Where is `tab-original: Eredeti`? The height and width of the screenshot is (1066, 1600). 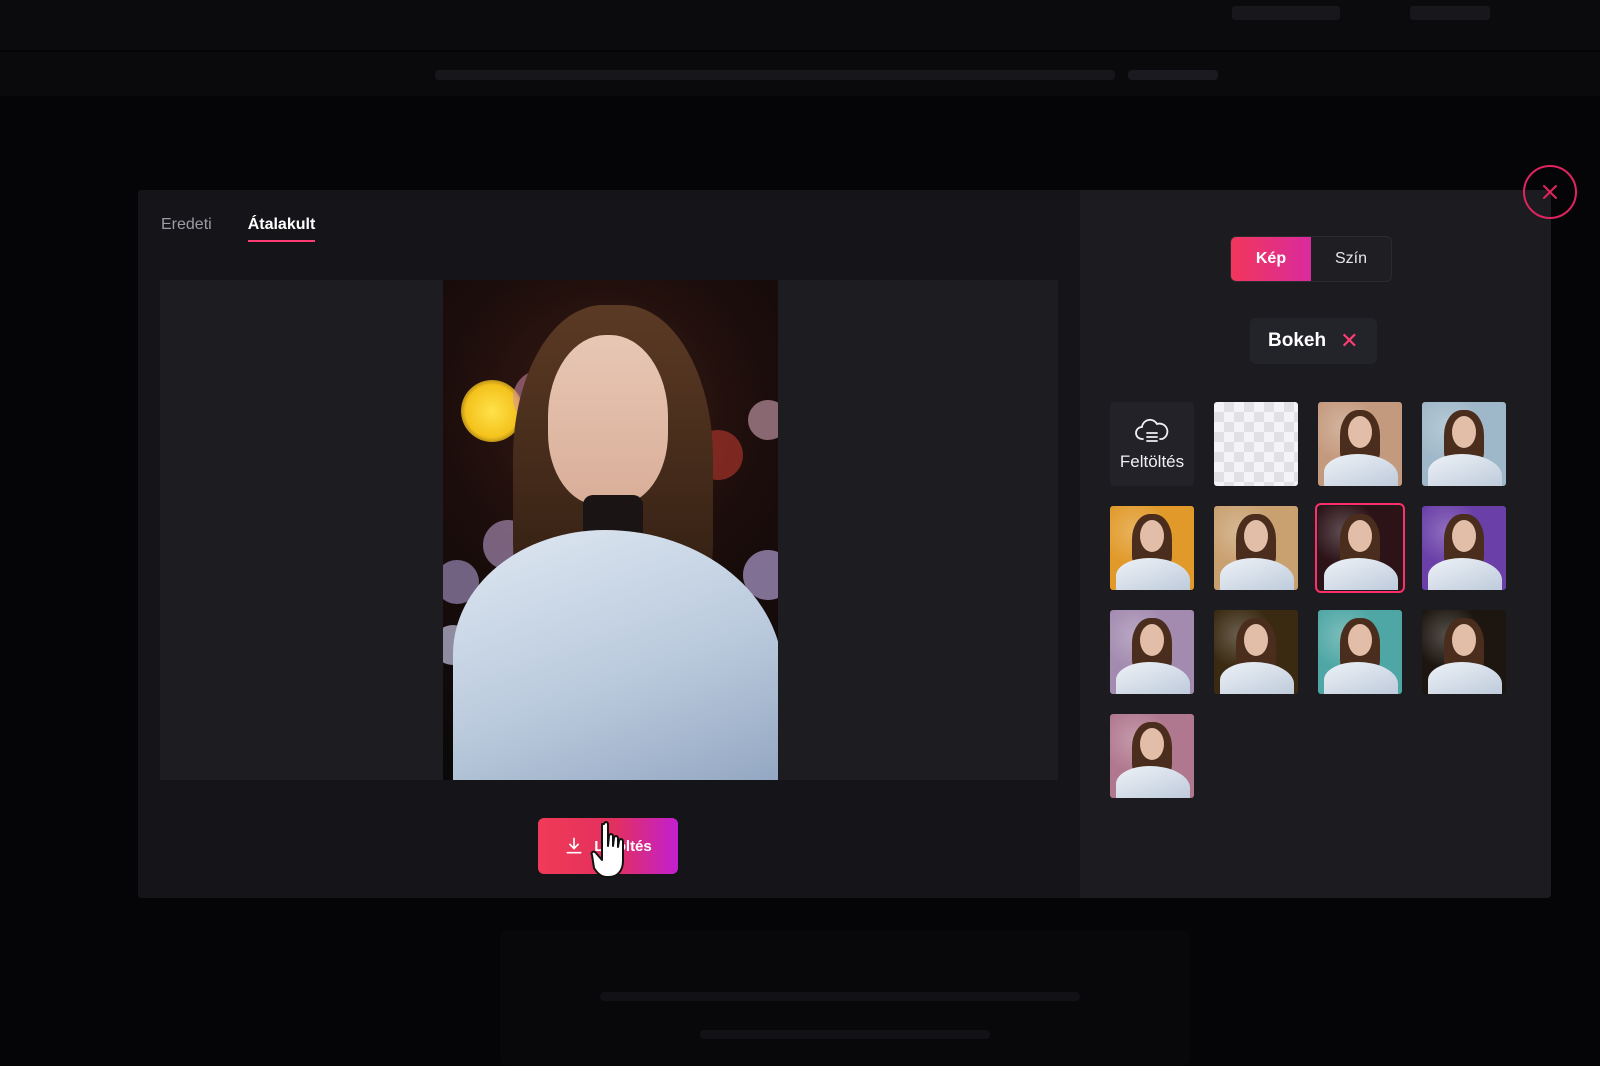 tab-original: Eredeti is located at coordinates (186, 229).